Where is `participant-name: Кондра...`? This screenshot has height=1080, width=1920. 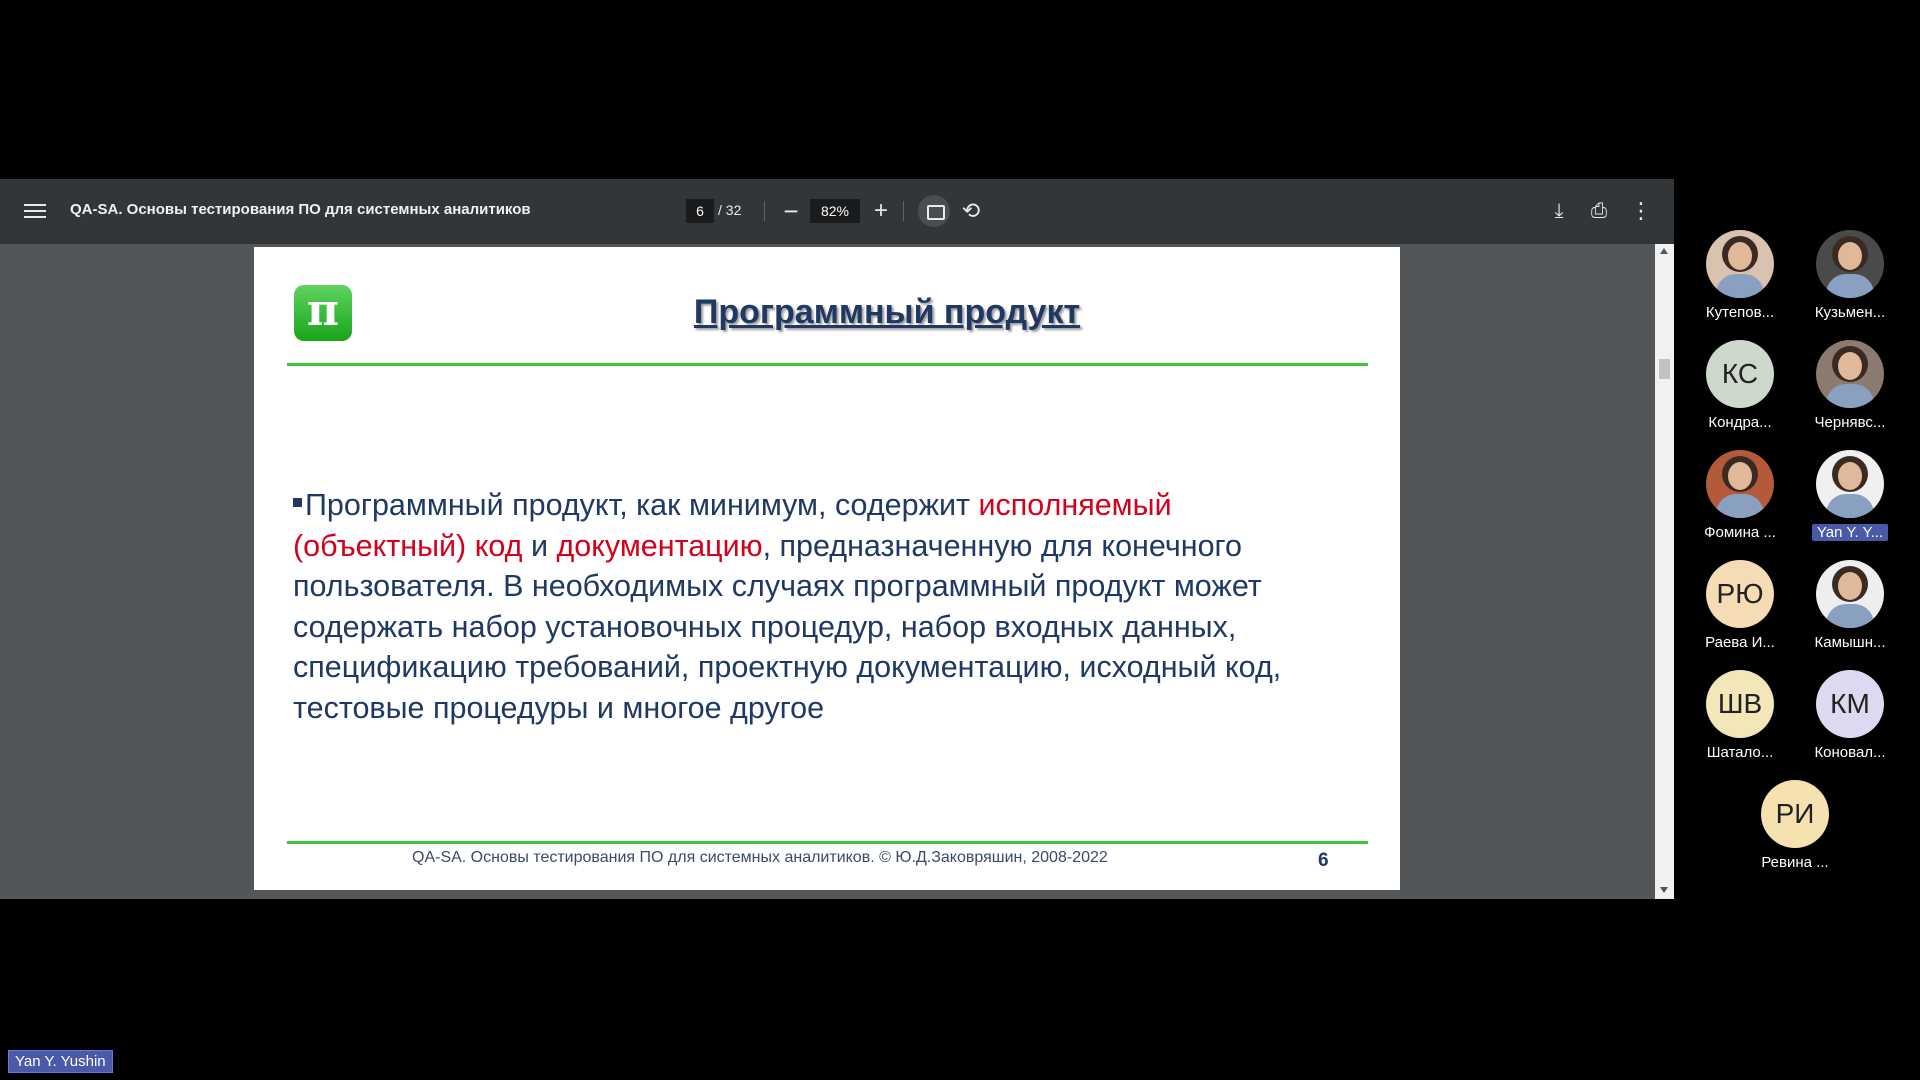
participant-name: Кондра... is located at coordinates (1740, 422).